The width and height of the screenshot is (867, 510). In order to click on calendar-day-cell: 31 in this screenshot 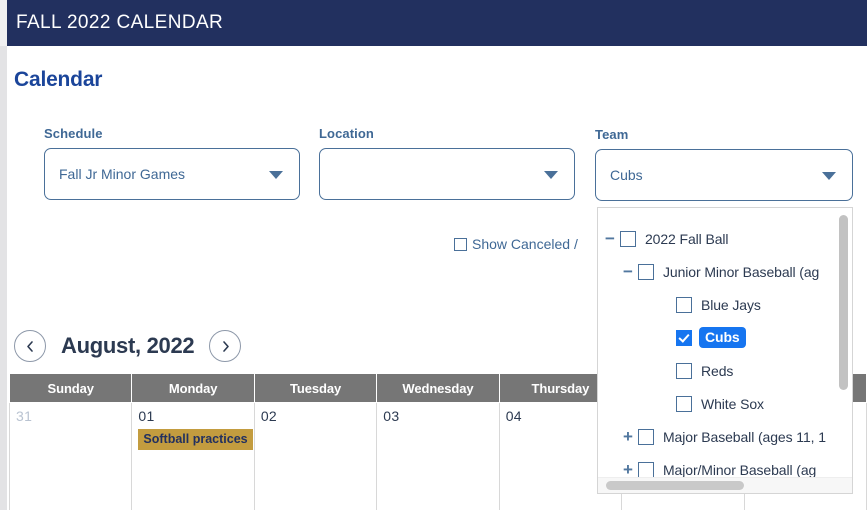, I will do `click(70, 456)`.